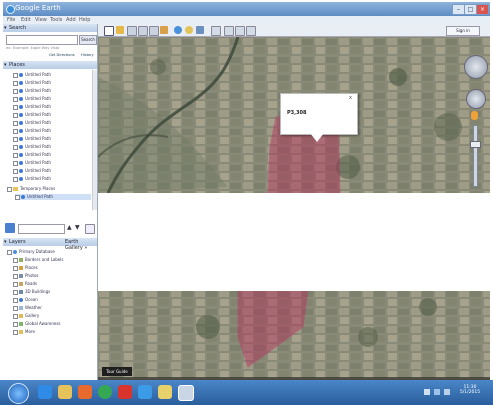 The width and height of the screenshot is (493, 405). Describe the element at coordinates (50, 244) in the screenshot. I see `layers-panel-header: ▾ Layers Earth Gallery »` at that location.